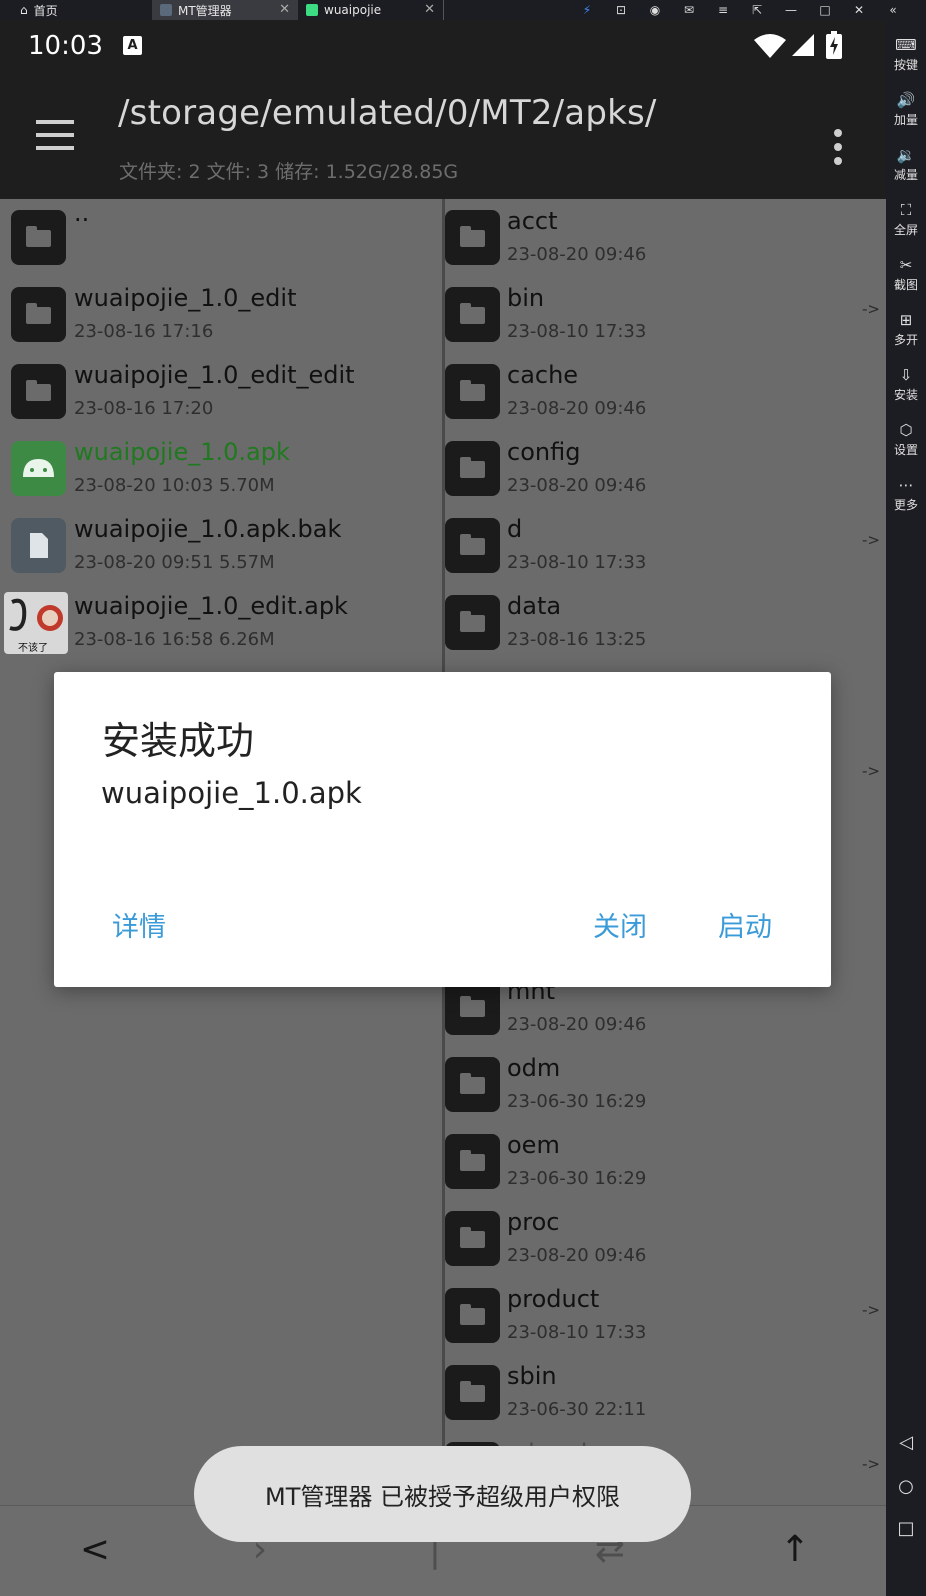 This screenshot has width=926, height=1596. What do you see at coordinates (174, 485) in the screenshot?
I see `file-meta: 23-08-20 10:03 5.70M` at bounding box center [174, 485].